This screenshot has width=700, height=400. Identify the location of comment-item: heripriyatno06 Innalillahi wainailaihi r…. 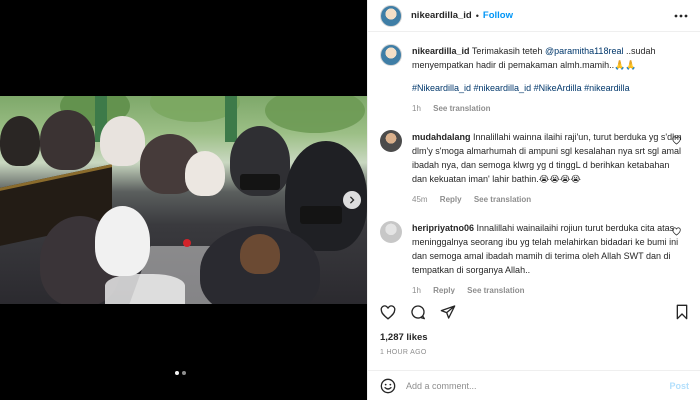
(534, 257).